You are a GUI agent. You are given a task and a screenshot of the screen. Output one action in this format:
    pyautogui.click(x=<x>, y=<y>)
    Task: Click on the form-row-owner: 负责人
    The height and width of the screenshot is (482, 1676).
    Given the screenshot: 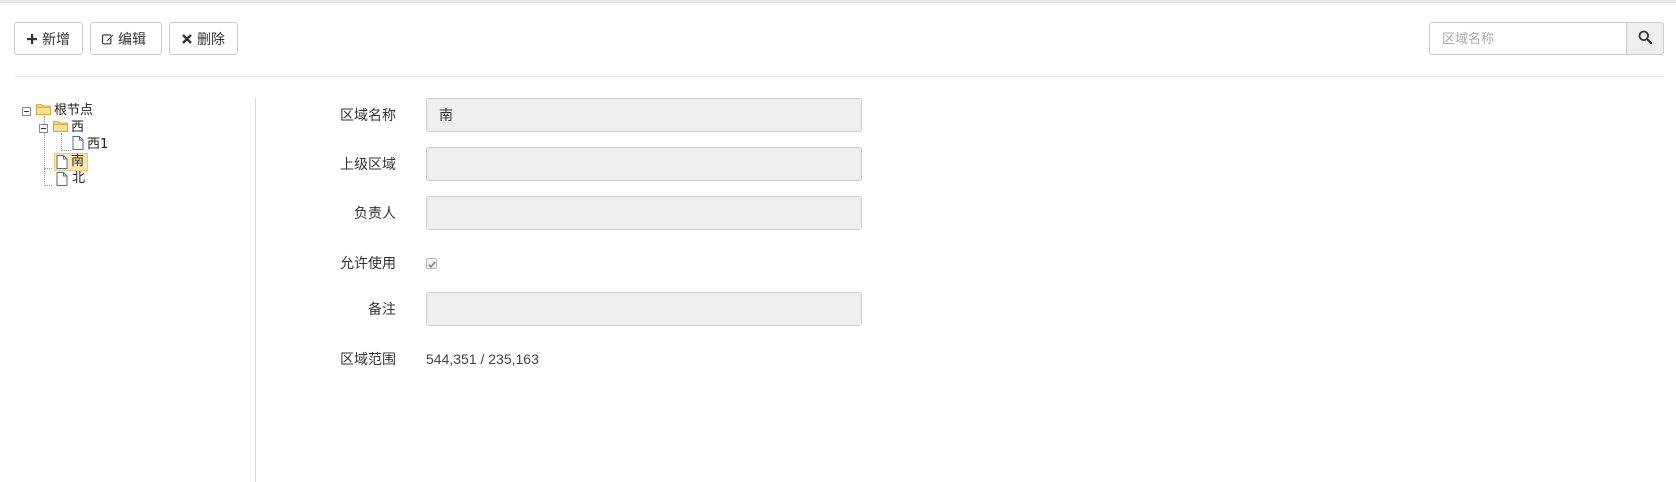 What is the action you would take?
    pyautogui.click(x=581, y=213)
    